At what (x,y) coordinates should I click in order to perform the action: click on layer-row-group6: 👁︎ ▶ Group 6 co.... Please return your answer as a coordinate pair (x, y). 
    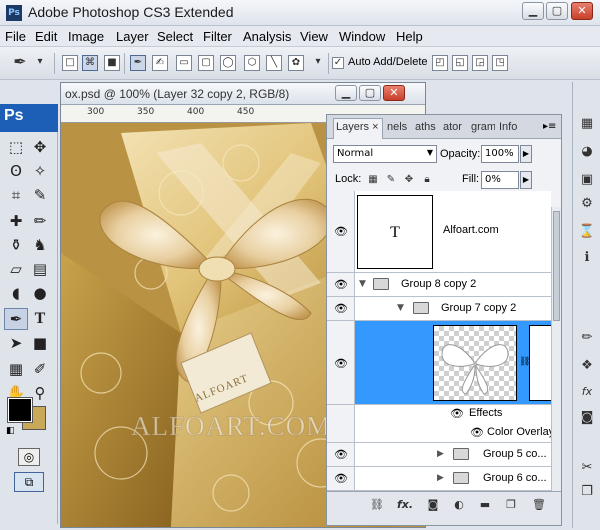
    Looking at the image, I should click on (439, 479).